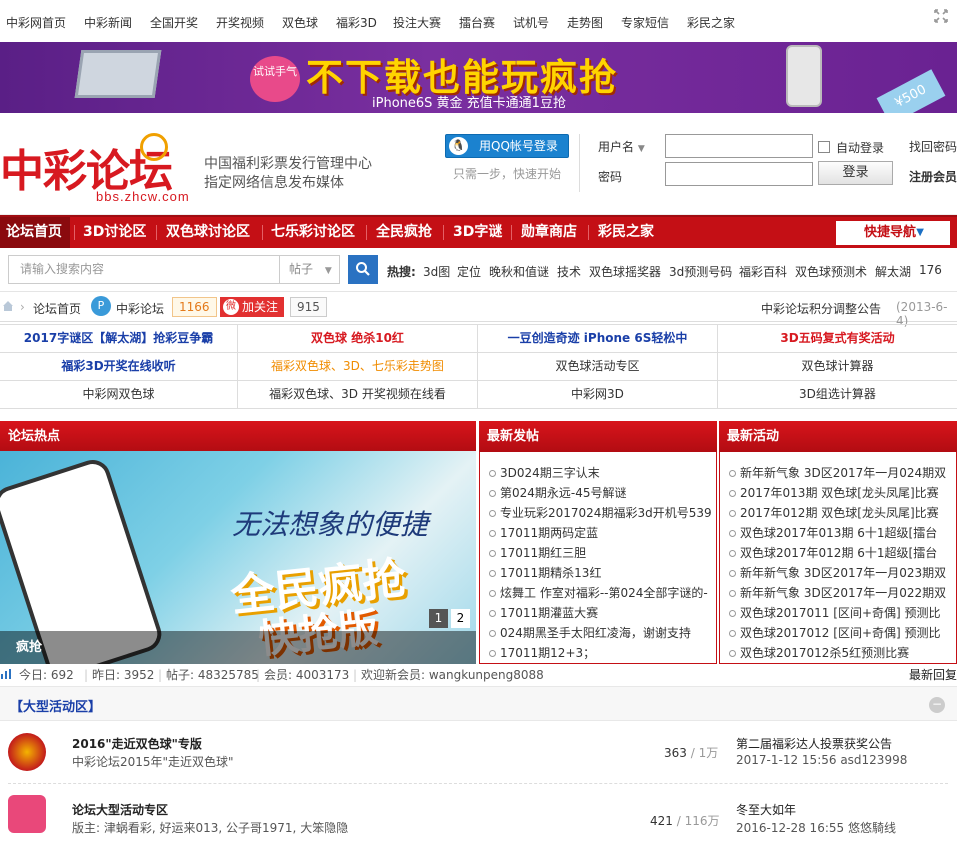 This screenshot has height=849, width=957. What do you see at coordinates (920, 232) in the screenshot?
I see `caret-down-icon: ▼` at bounding box center [920, 232].